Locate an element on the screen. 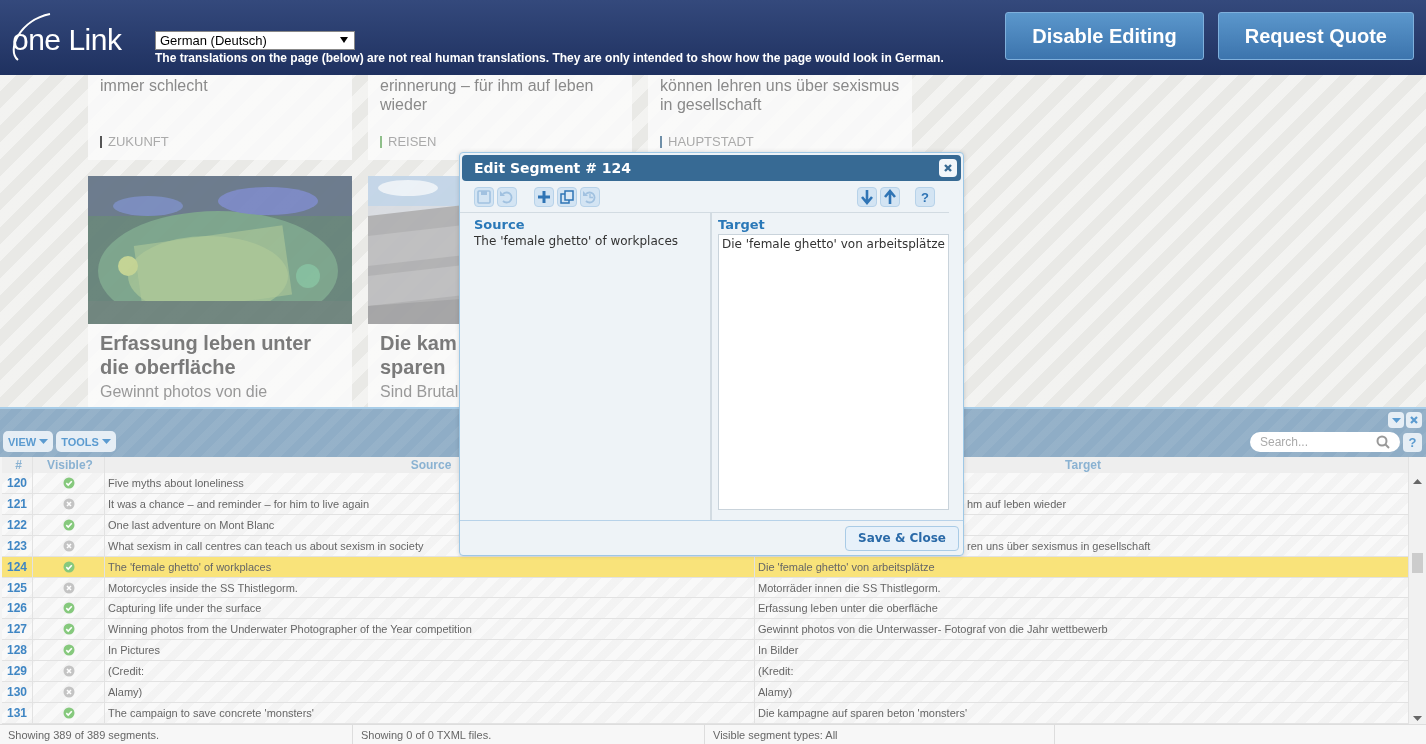 Image resolution: width=1426 pixels, height=744 pixels. status-text: Visible segment types: All is located at coordinates (880, 734).